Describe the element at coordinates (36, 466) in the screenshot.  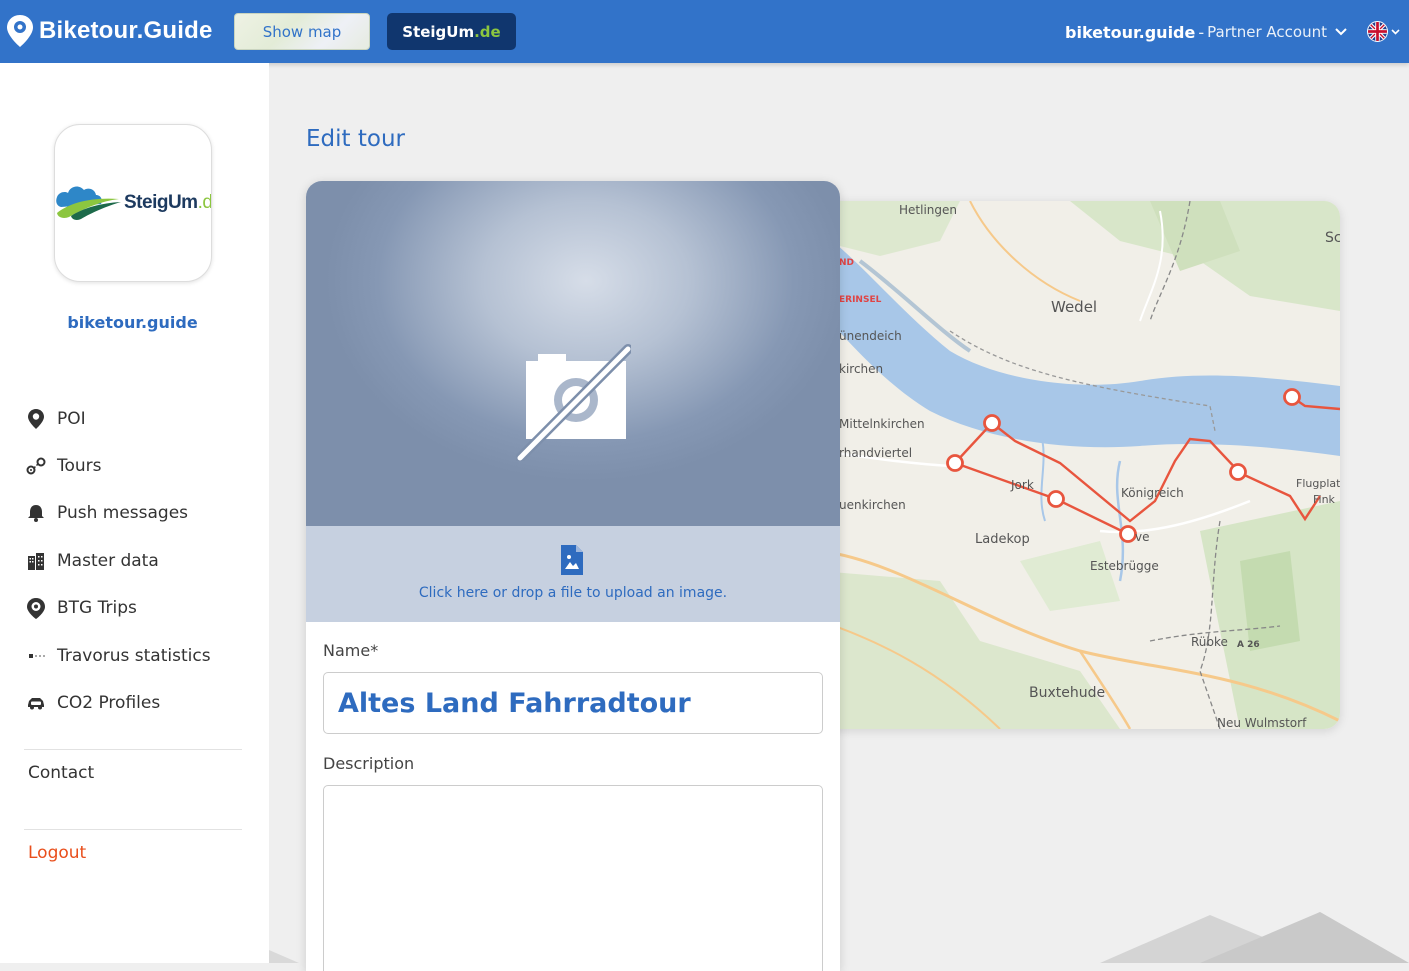
I see `route-icon` at that location.